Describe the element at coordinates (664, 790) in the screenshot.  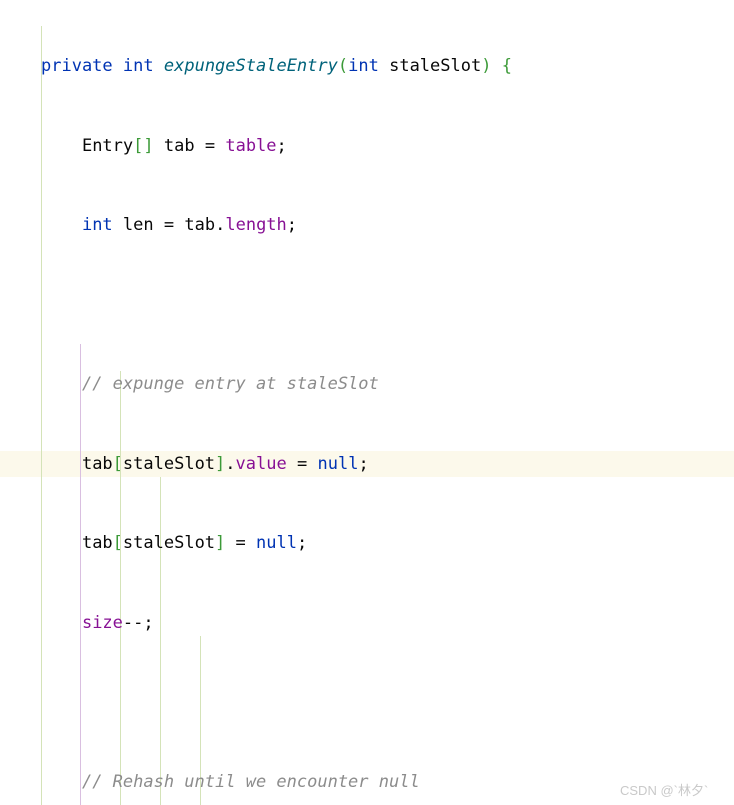
I see `csdn-watermark: CSDN @`林夕`` at that location.